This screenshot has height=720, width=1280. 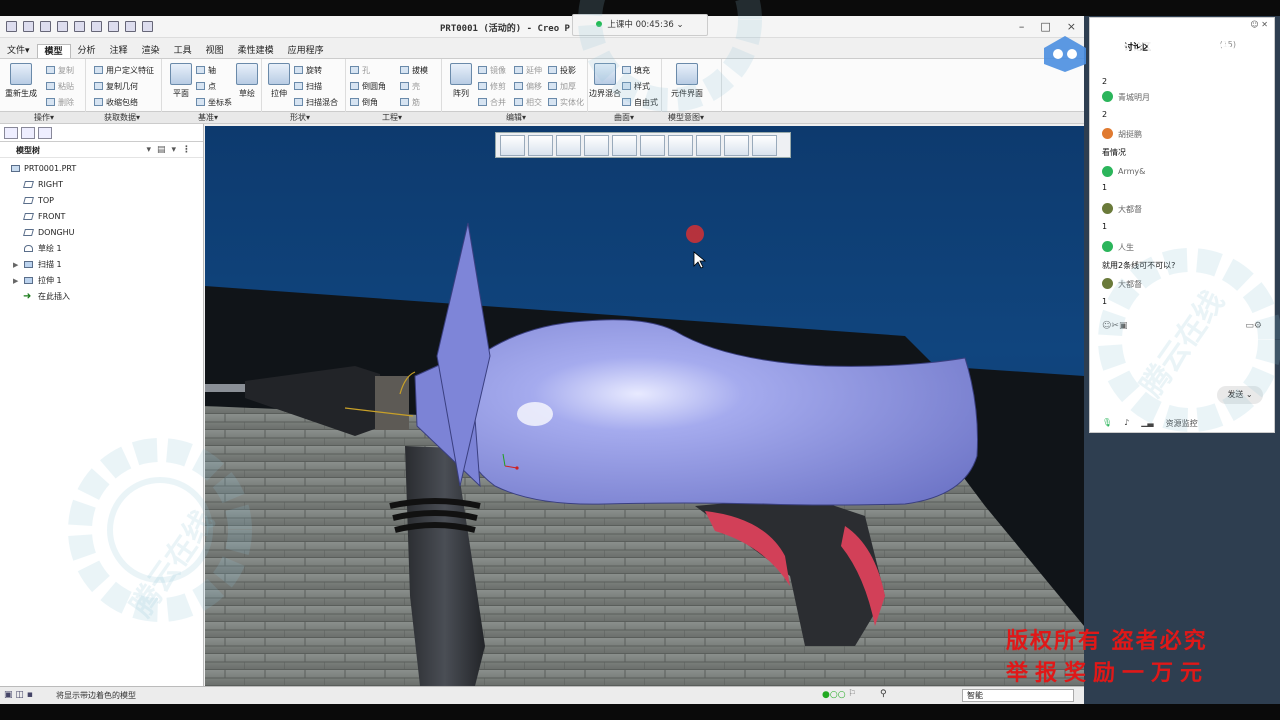 I want to click on group-label-editing: 编辑▾, so click(x=516, y=118).